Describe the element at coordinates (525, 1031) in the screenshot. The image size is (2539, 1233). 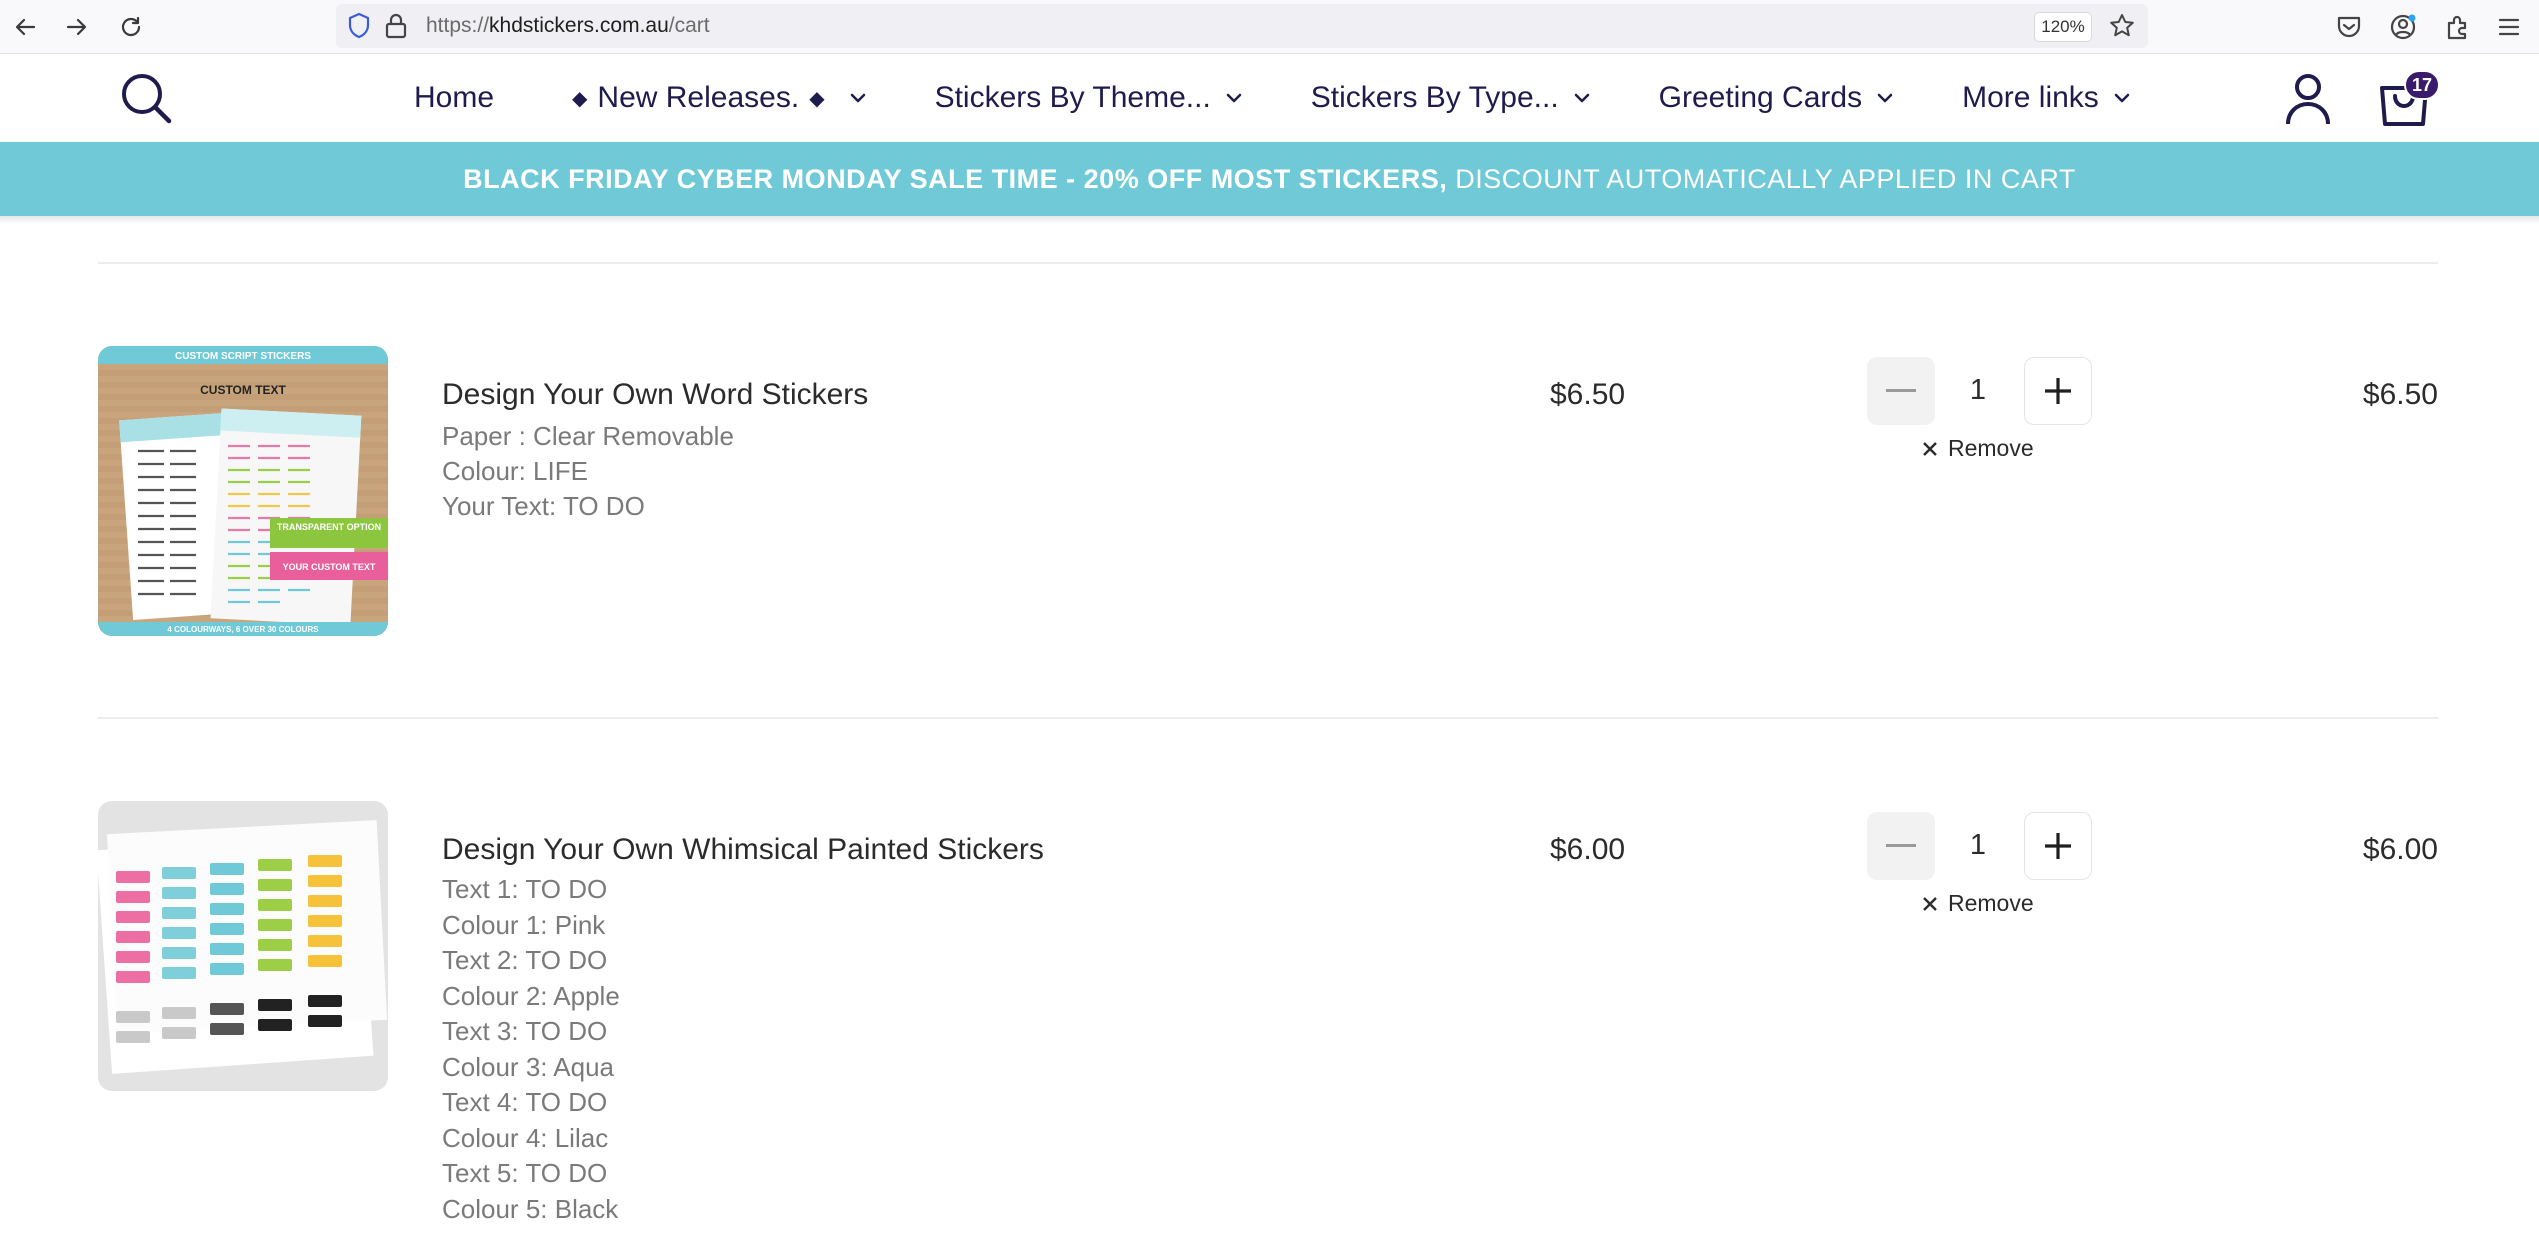
I see `product-option: Text 3: TO DO` at that location.